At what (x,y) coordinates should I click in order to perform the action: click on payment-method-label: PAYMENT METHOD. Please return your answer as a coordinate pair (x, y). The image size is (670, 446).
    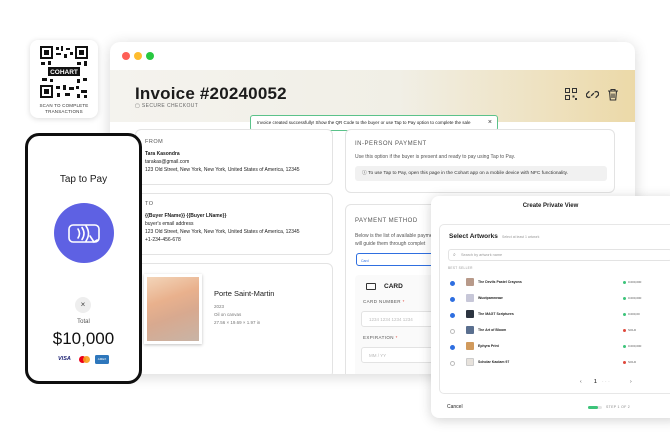
    Looking at the image, I should click on (386, 221).